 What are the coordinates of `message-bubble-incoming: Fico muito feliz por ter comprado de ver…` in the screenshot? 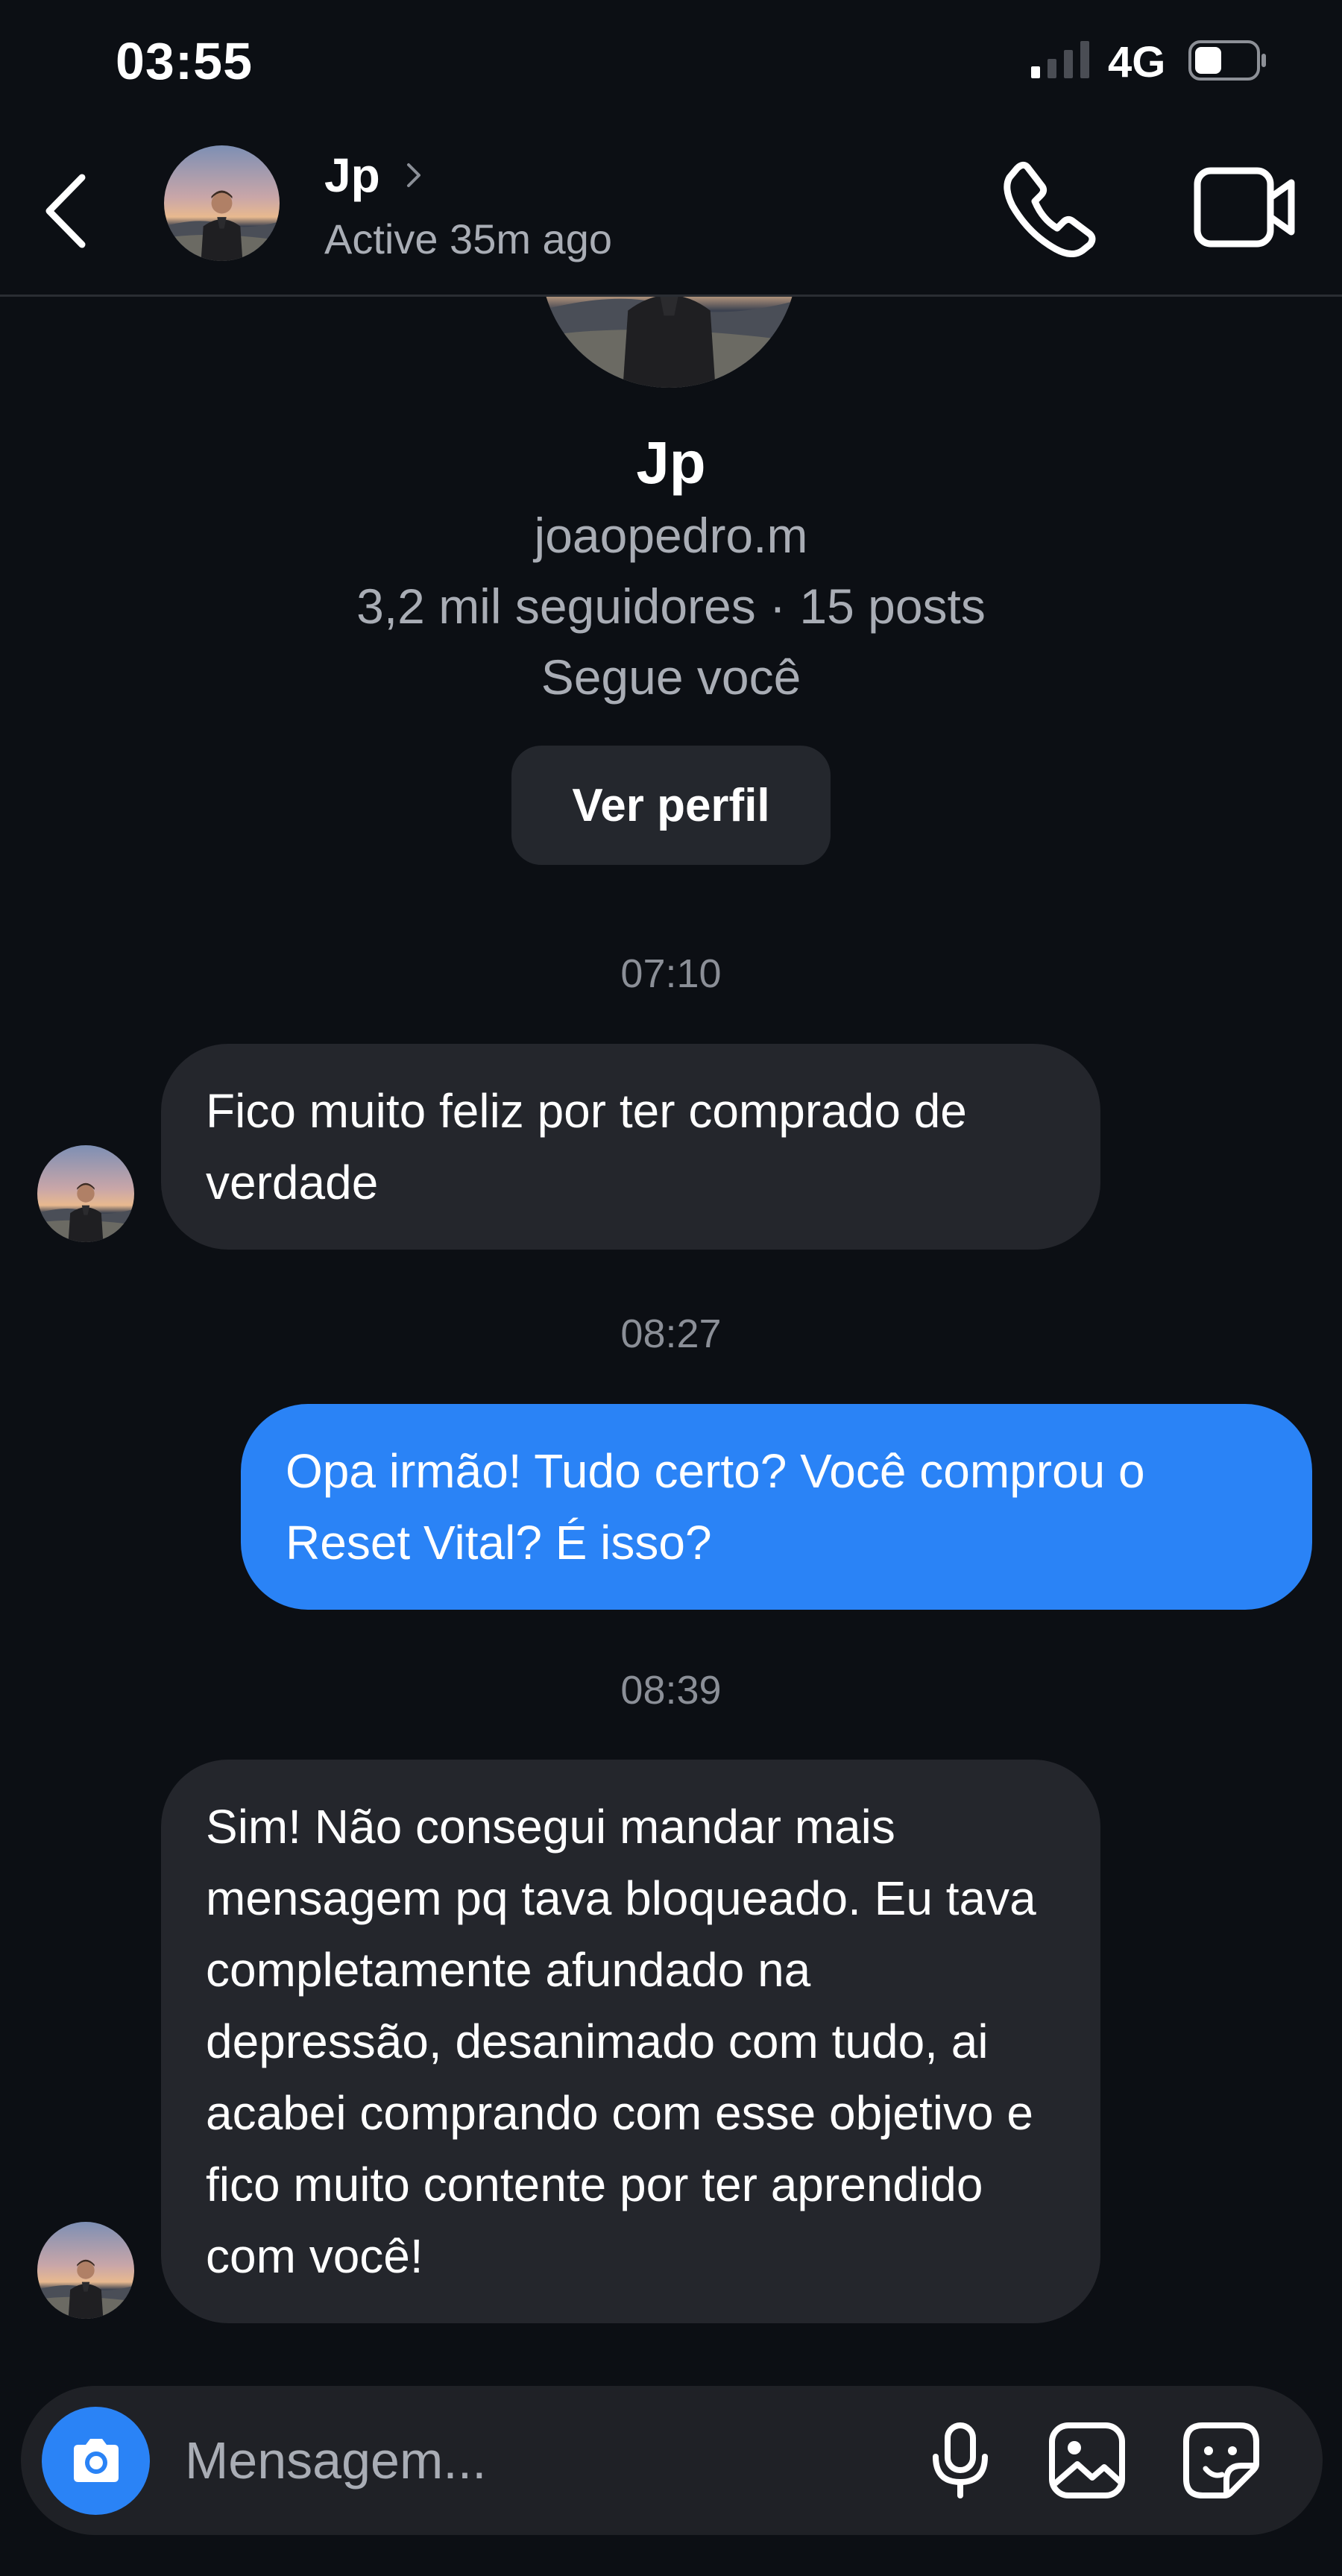 It's located at (630, 1147).